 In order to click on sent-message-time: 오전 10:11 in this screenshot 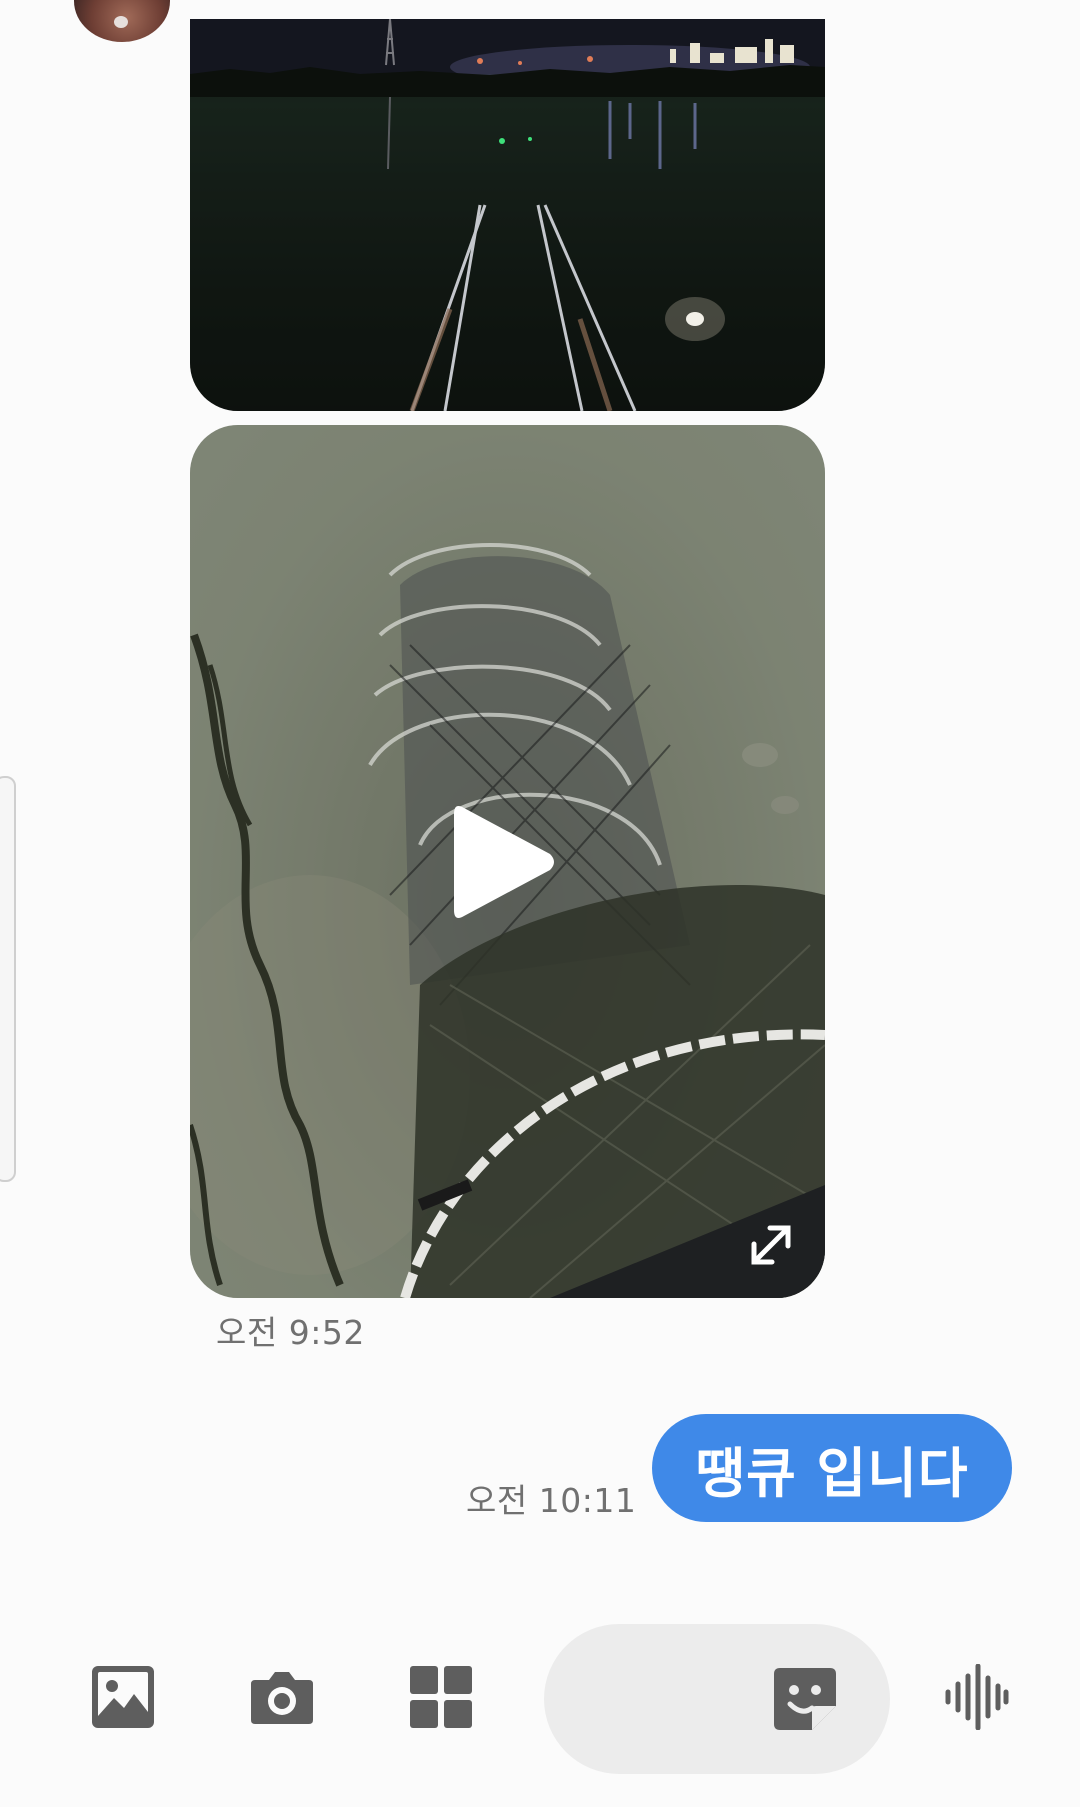, I will do `click(551, 1500)`.